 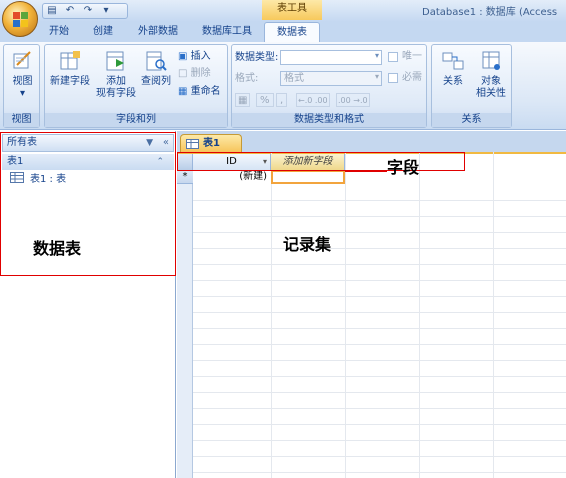 I want to click on tab-create: 创建, so click(x=103, y=32).